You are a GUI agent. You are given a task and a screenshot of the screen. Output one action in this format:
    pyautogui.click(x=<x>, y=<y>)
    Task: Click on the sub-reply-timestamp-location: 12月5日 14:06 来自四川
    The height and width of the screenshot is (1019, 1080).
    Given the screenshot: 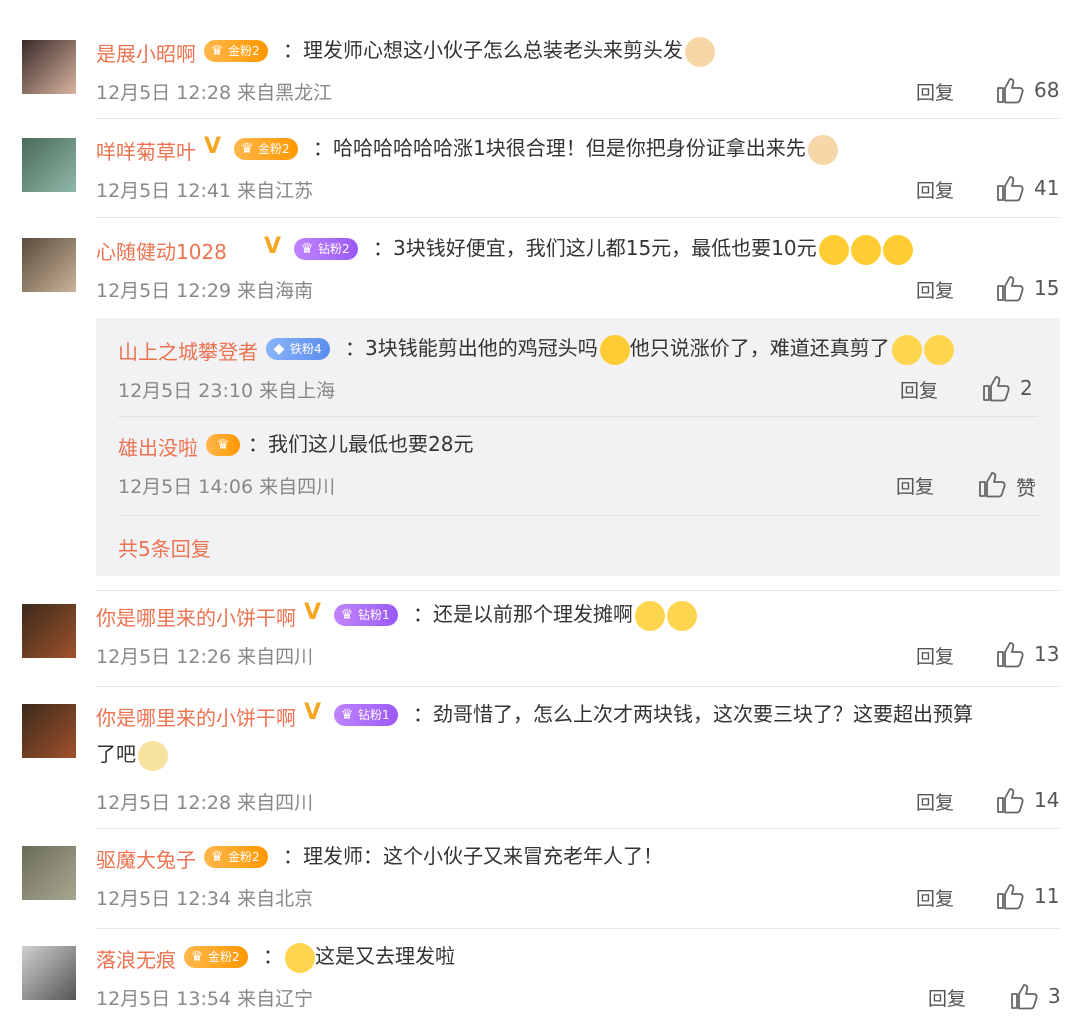 What is the action you would take?
    pyautogui.click(x=227, y=487)
    